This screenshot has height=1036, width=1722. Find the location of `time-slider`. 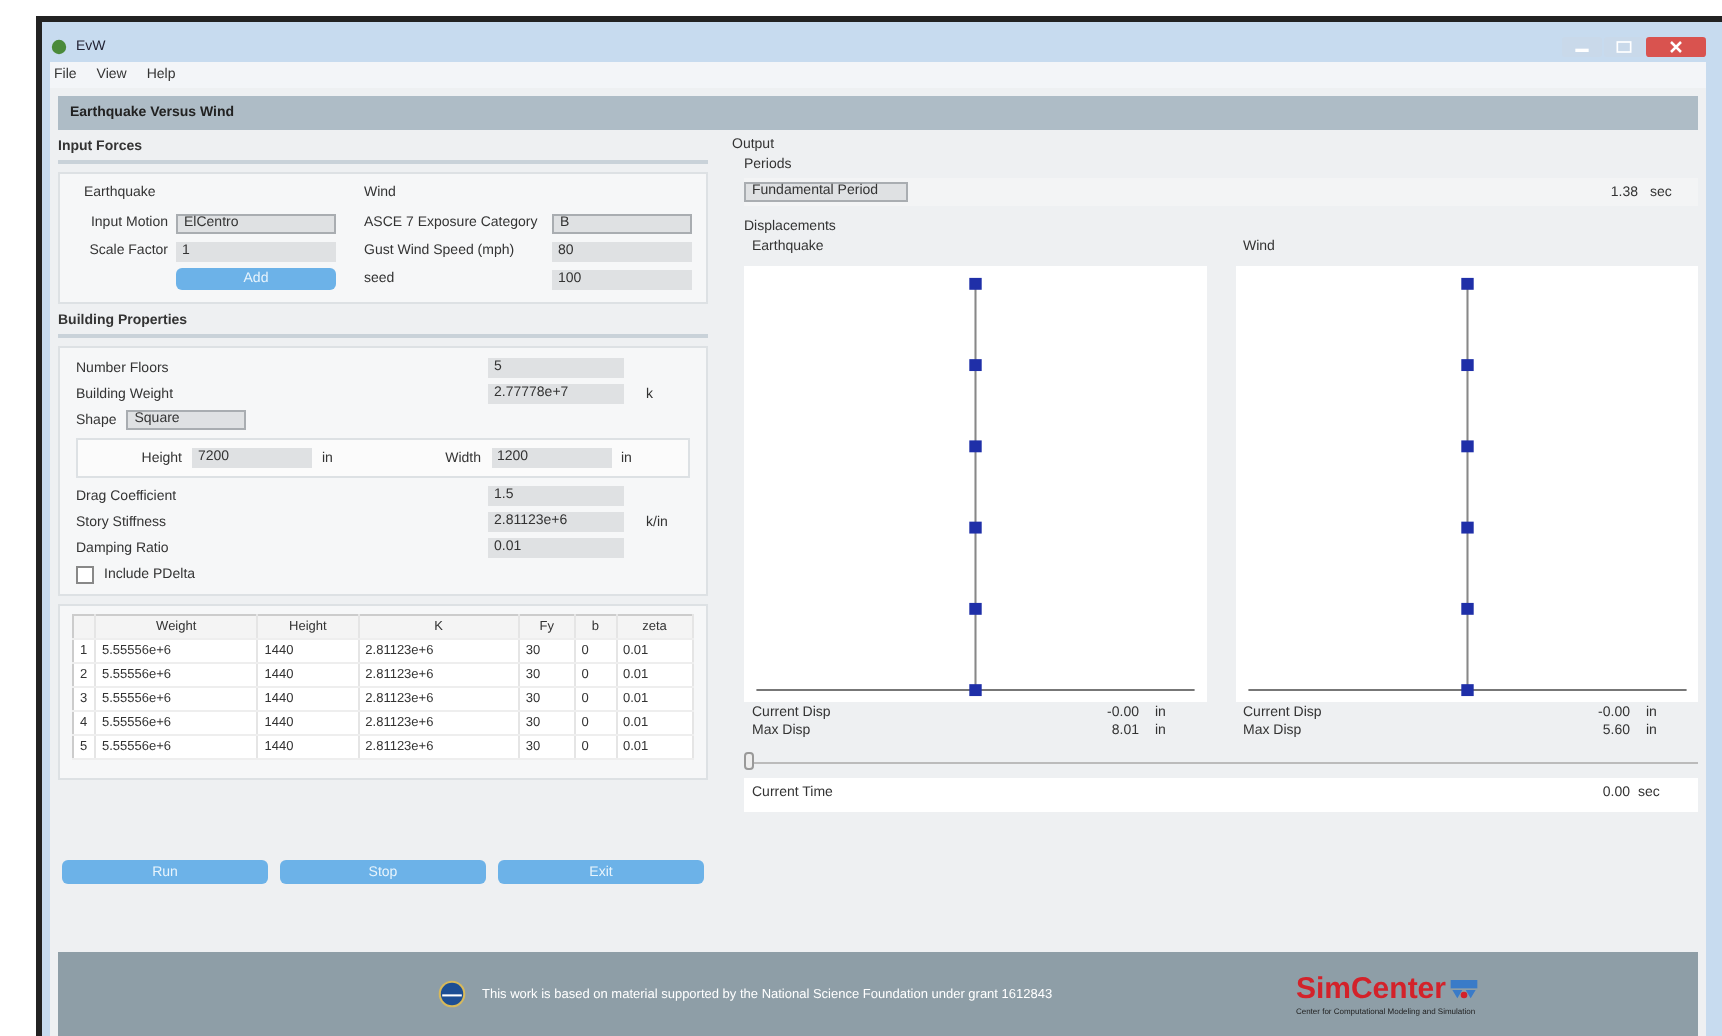

time-slider is located at coordinates (1221, 762).